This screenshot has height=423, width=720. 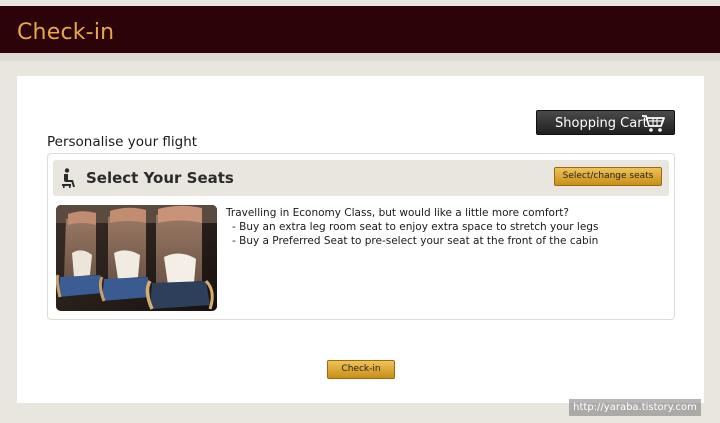 I want to click on page-title: Check-in, so click(x=66, y=32).